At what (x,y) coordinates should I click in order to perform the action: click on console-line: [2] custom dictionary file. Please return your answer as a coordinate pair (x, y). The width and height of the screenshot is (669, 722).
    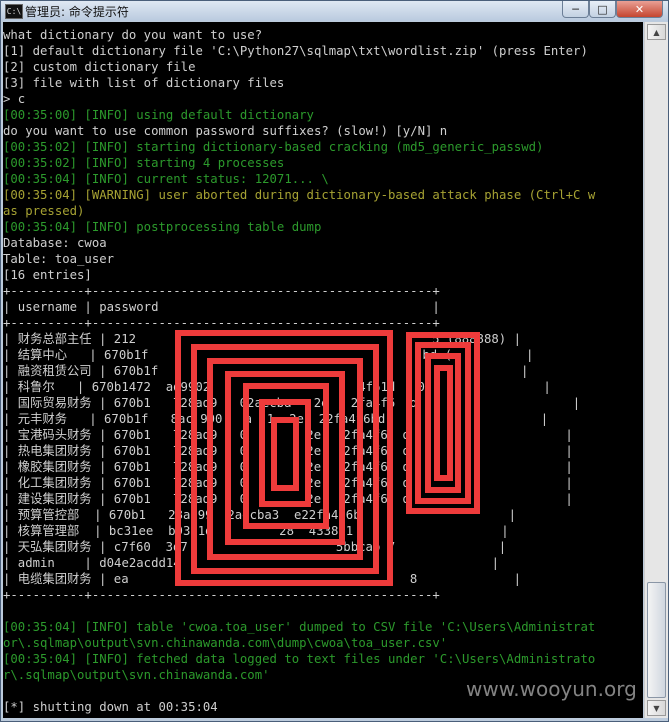
    Looking at the image, I should click on (99, 67).